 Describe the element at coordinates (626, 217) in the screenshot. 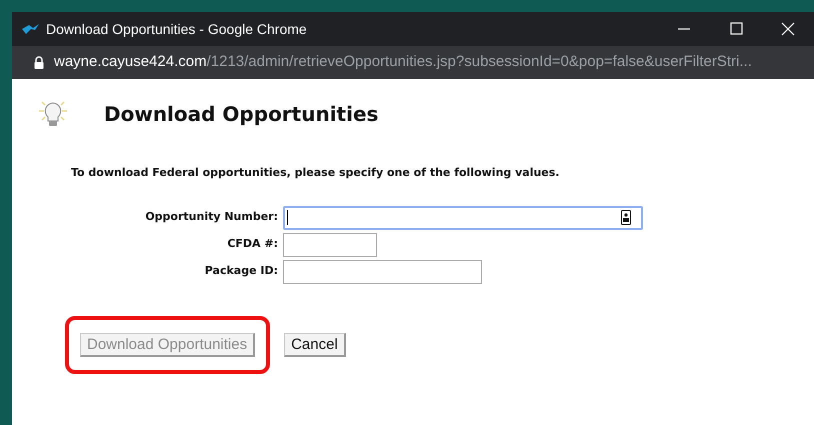

I see `contact-card-icon` at that location.